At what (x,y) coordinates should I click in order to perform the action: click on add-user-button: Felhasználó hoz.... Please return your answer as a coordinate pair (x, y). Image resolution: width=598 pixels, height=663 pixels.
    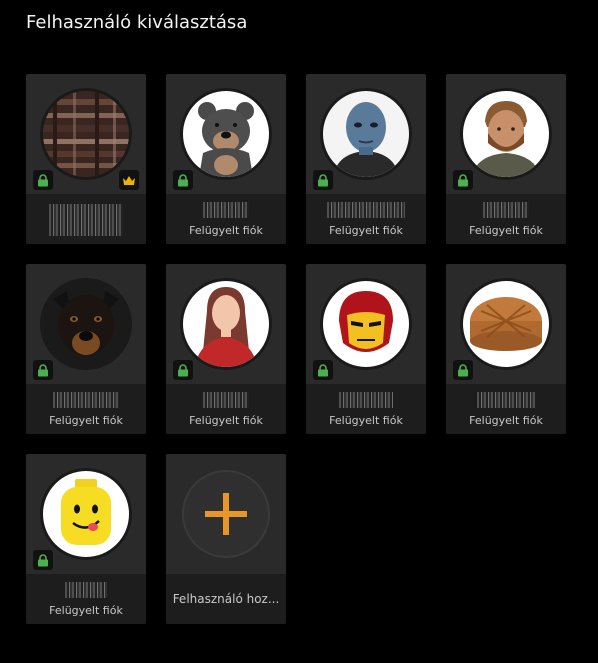
    Looking at the image, I should click on (226, 539).